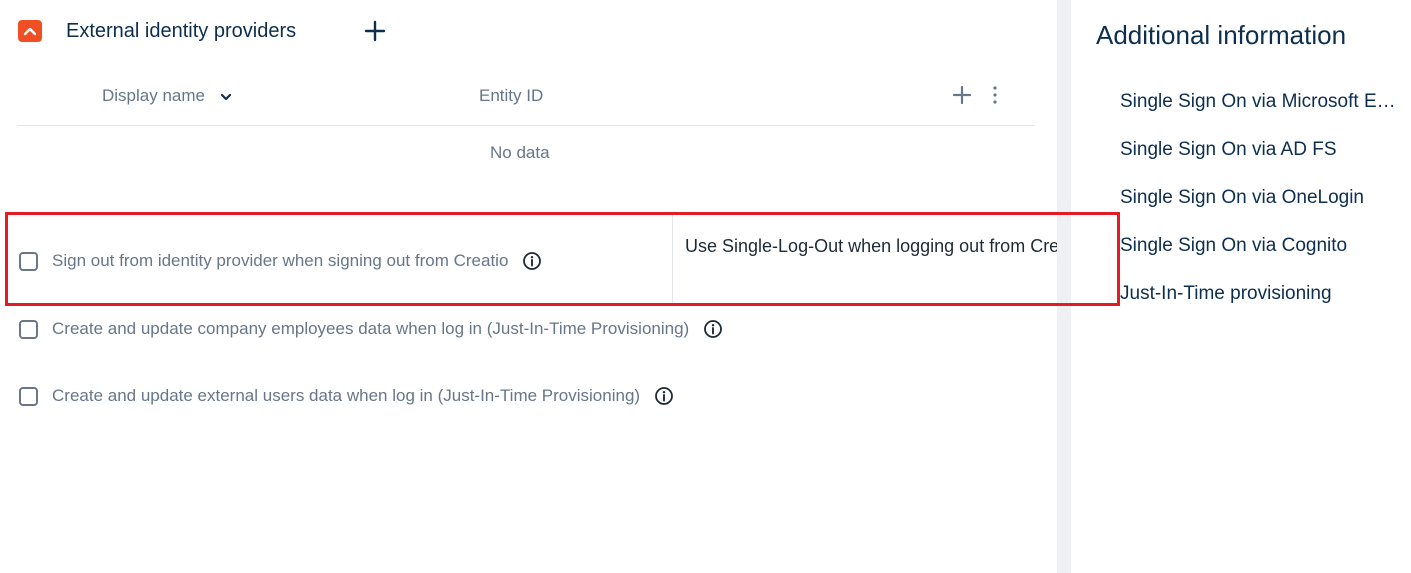 This screenshot has width=1411, height=573. Describe the element at coordinates (28, 329) in the screenshot. I see `employees-jit-checkbox` at that location.